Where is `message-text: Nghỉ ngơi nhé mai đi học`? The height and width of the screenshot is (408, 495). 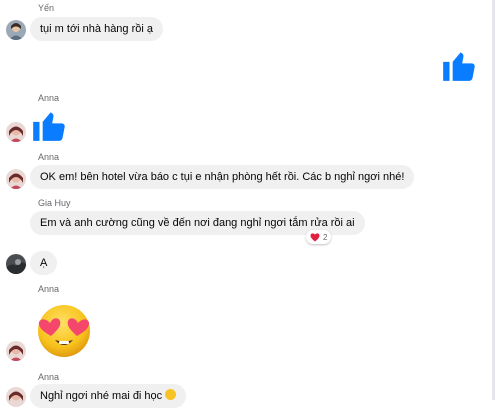
message-text: Nghỉ ngơi nhé mai đi học is located at coordinates (101, 396).